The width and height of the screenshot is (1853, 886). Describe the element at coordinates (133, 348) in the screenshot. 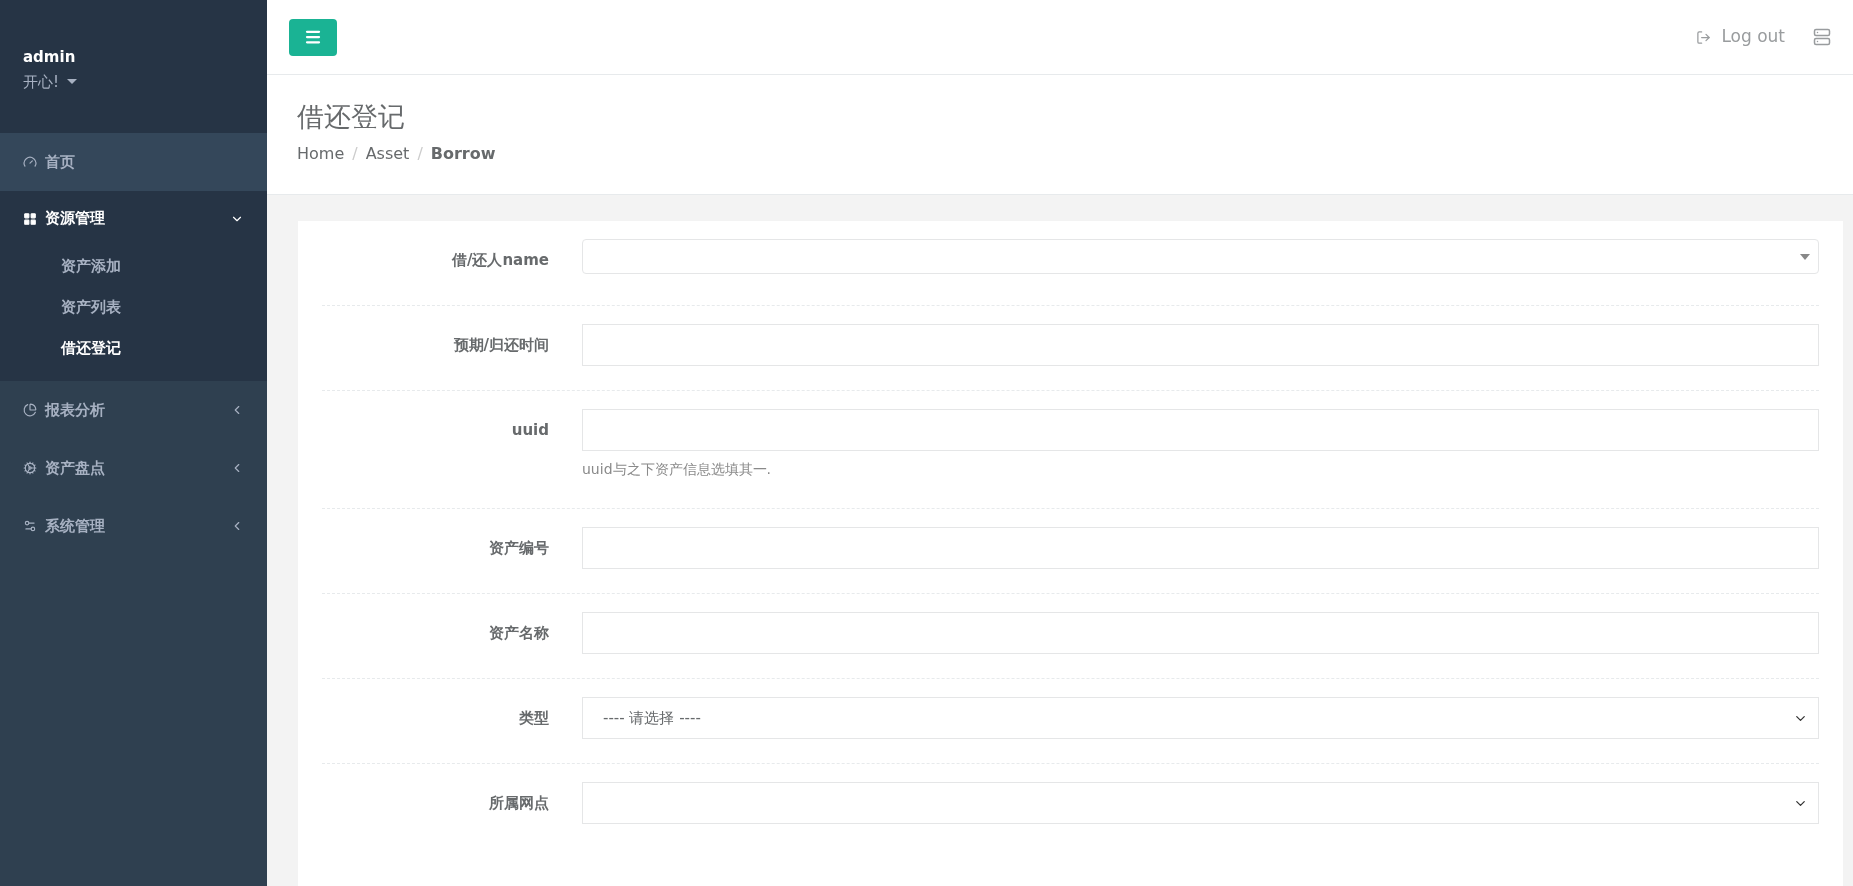

I see `submenu-item: 借还登记` at that location.